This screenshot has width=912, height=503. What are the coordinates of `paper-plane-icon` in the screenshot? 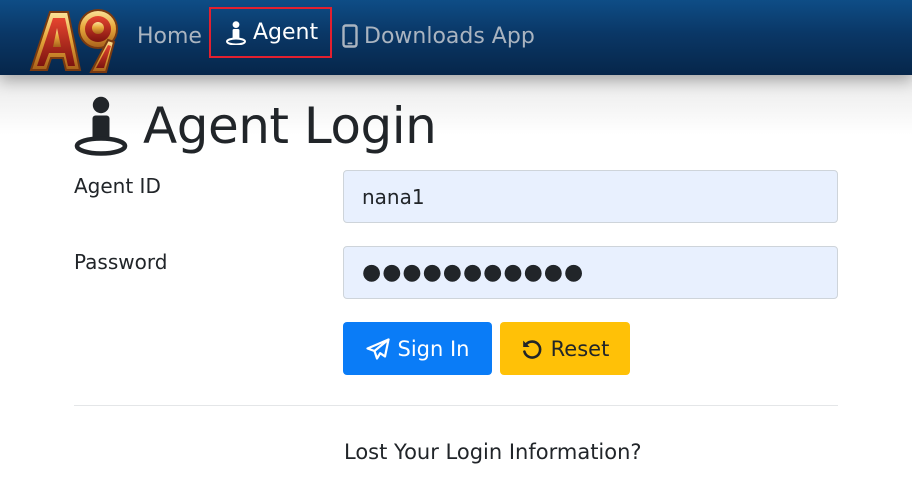 It's located at (377, 348).